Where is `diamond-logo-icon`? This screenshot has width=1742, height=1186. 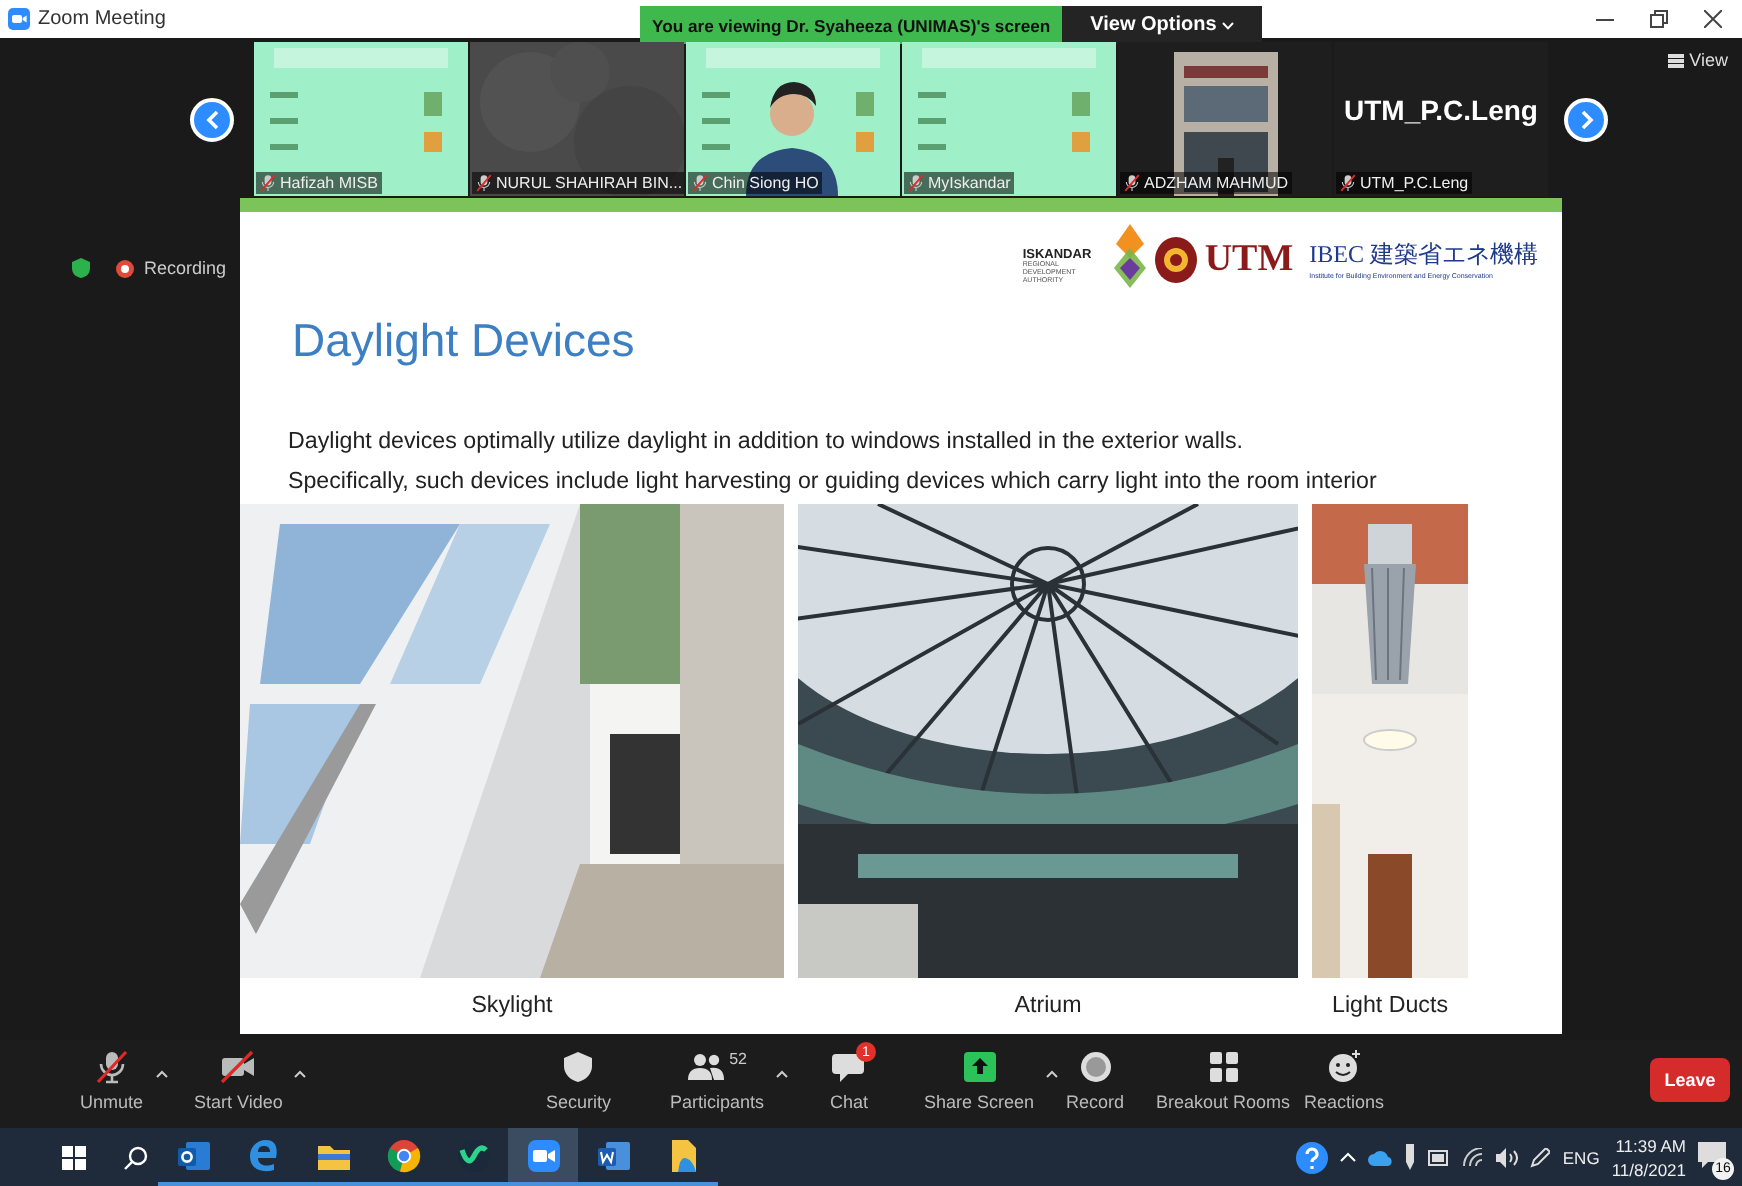 diamond-logo-icon is located at coordinates (1130, 258).